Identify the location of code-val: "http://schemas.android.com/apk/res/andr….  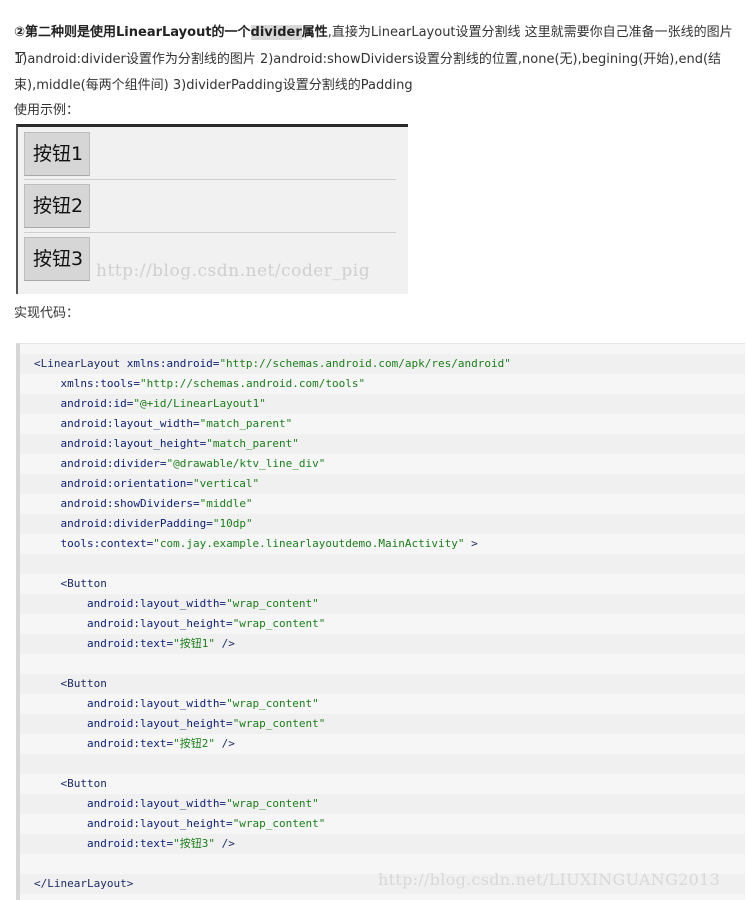
(365, 363).